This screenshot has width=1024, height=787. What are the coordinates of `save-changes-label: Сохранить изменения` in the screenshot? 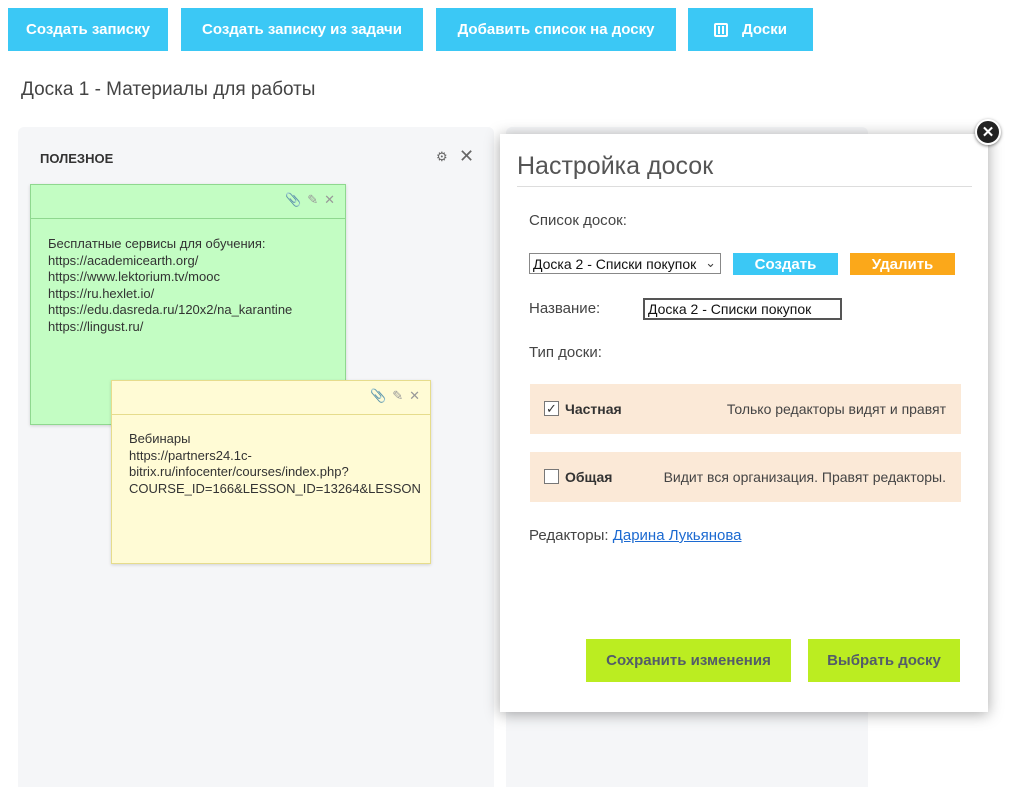 It's located at (688, 660).